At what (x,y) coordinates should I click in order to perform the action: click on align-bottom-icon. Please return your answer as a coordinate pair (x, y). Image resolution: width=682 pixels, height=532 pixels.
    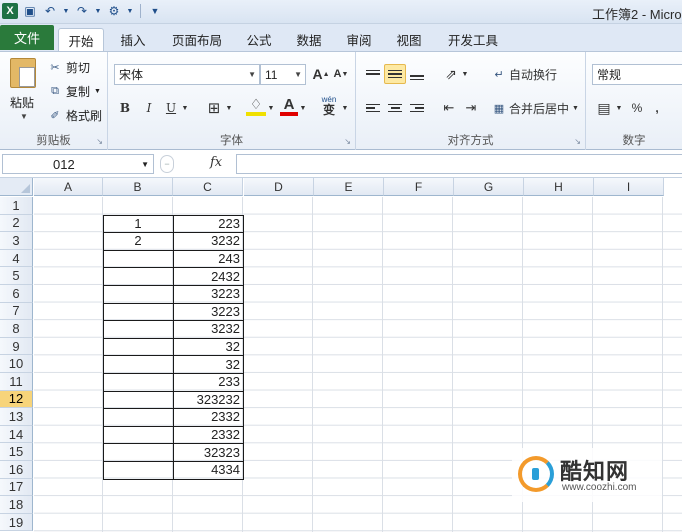
    Looking at the image, I should click on (417, 76).